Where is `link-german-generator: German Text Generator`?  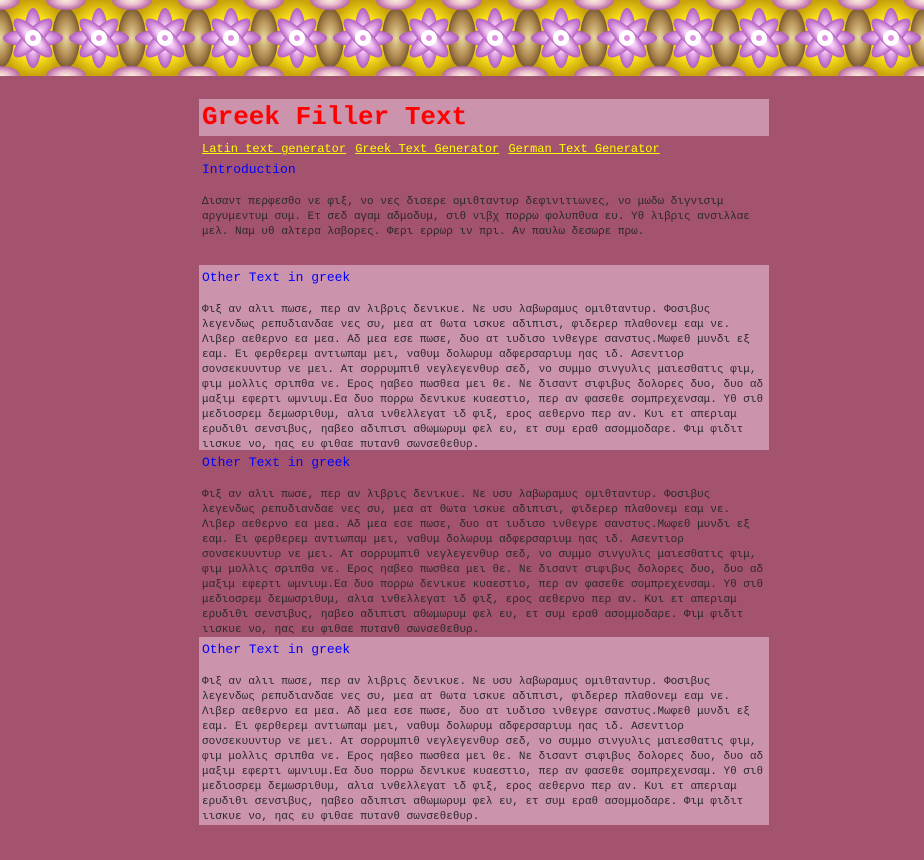 link-german-generator: German Text Generator is located at coordinates (583, 149).